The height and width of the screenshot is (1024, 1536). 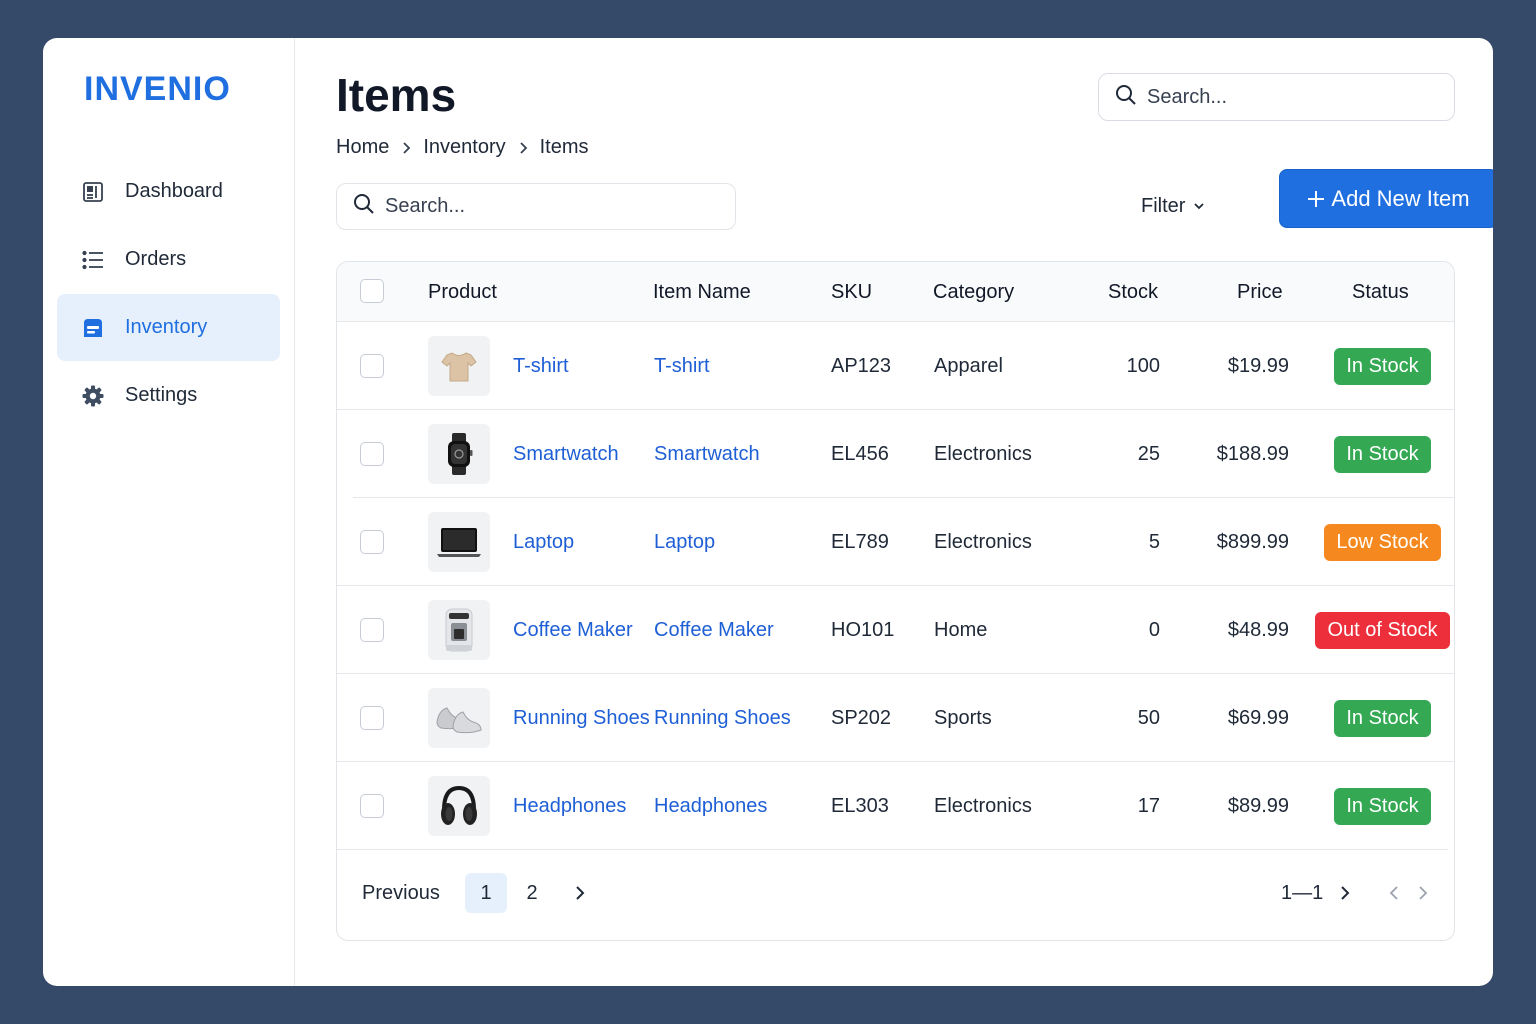 What do you see at coordinates (573, 630) in the screenshot?
I see `product-link: Coffee Maker` at bounding box center [573, 630].